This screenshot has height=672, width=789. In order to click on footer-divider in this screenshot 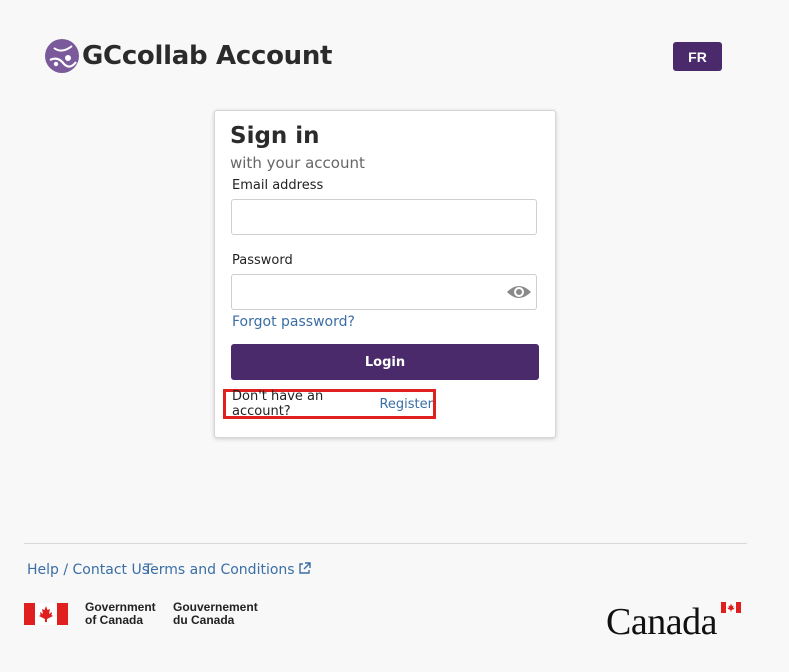, I will do `click(385, 543)`.